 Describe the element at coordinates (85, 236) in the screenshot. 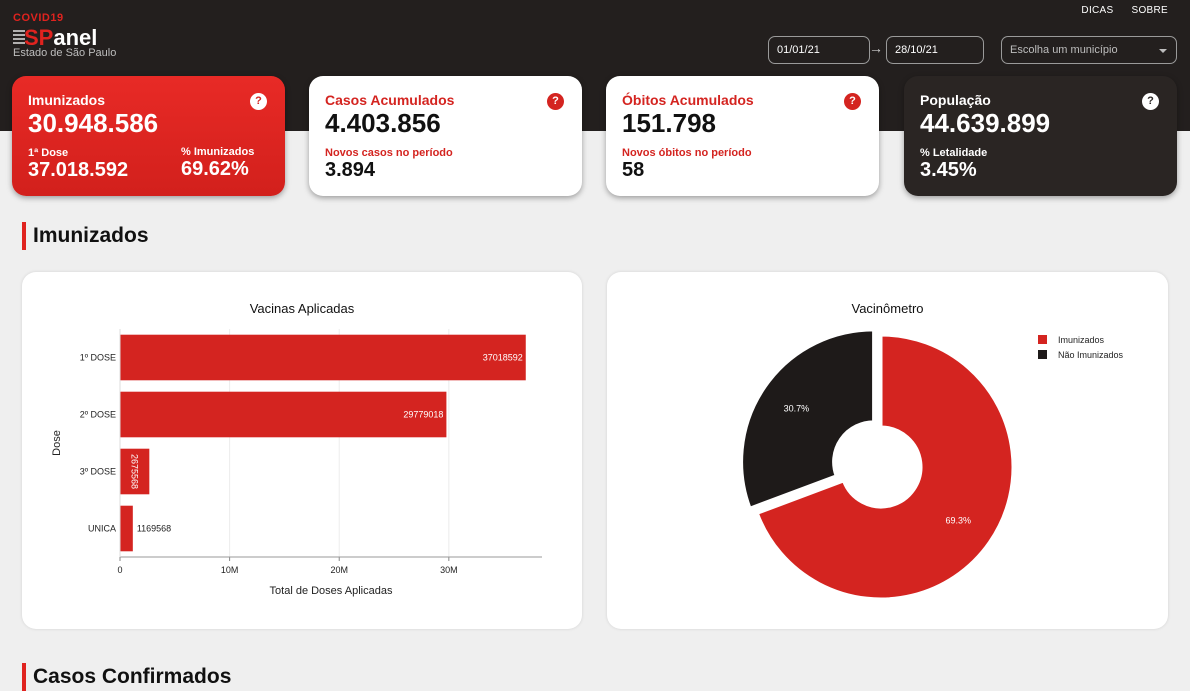

I see `section-title-immunized: Imunizados` at that location.